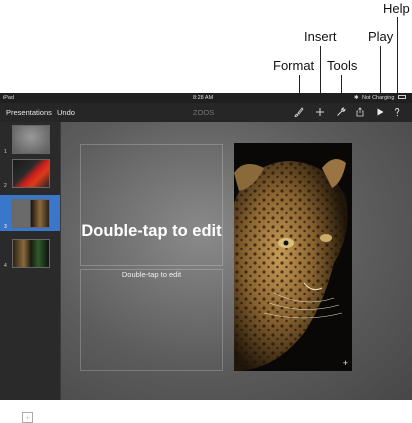 The image size is (412, 423). I want to click on slide-thumbnail-2: 2, so click(30, 173).